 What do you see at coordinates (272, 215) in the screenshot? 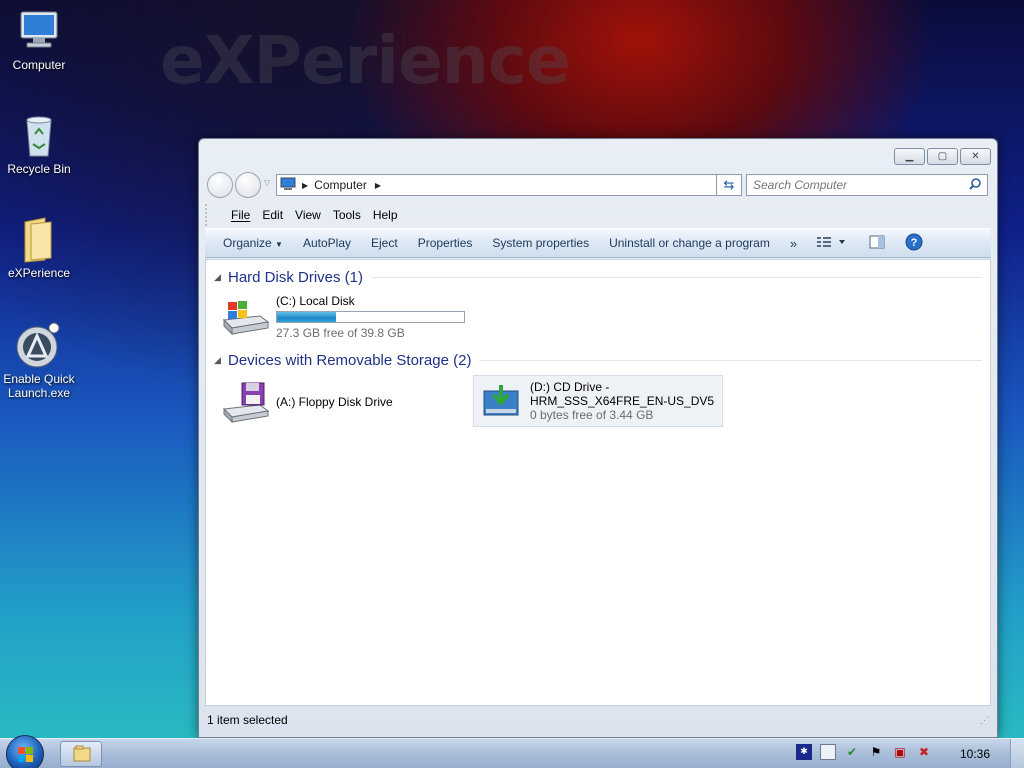
I see `menu-edit: Edit` at bounding box center [272, 215].